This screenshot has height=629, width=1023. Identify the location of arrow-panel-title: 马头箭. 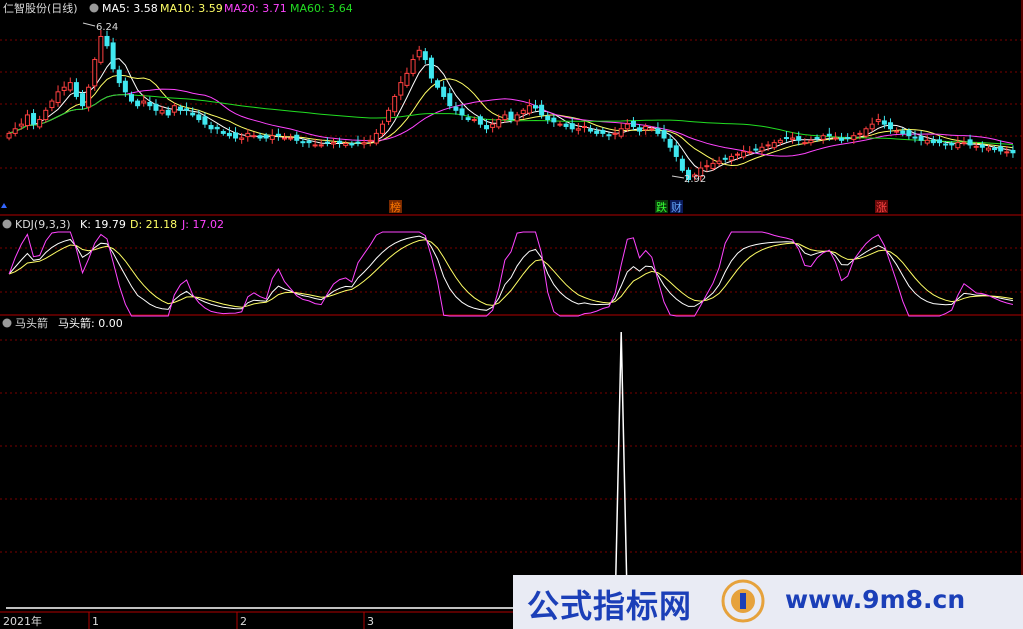
(31, 323).